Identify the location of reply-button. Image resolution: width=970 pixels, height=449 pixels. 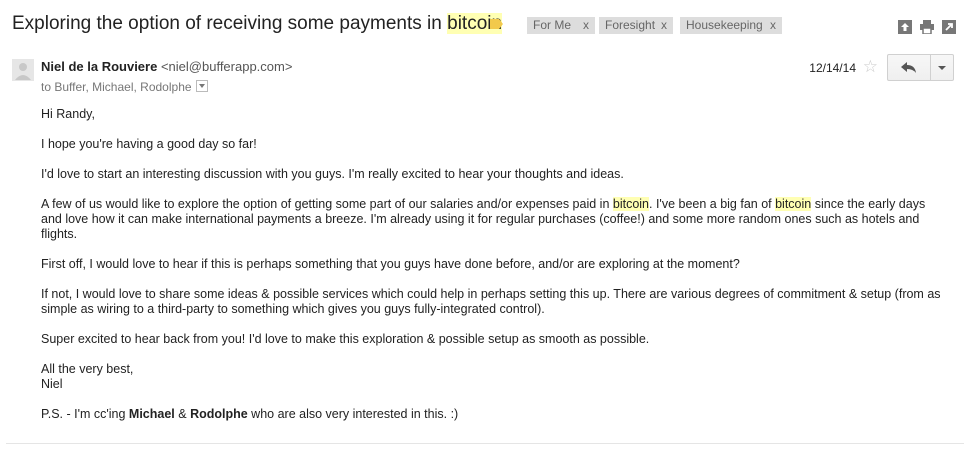
(909, 67).